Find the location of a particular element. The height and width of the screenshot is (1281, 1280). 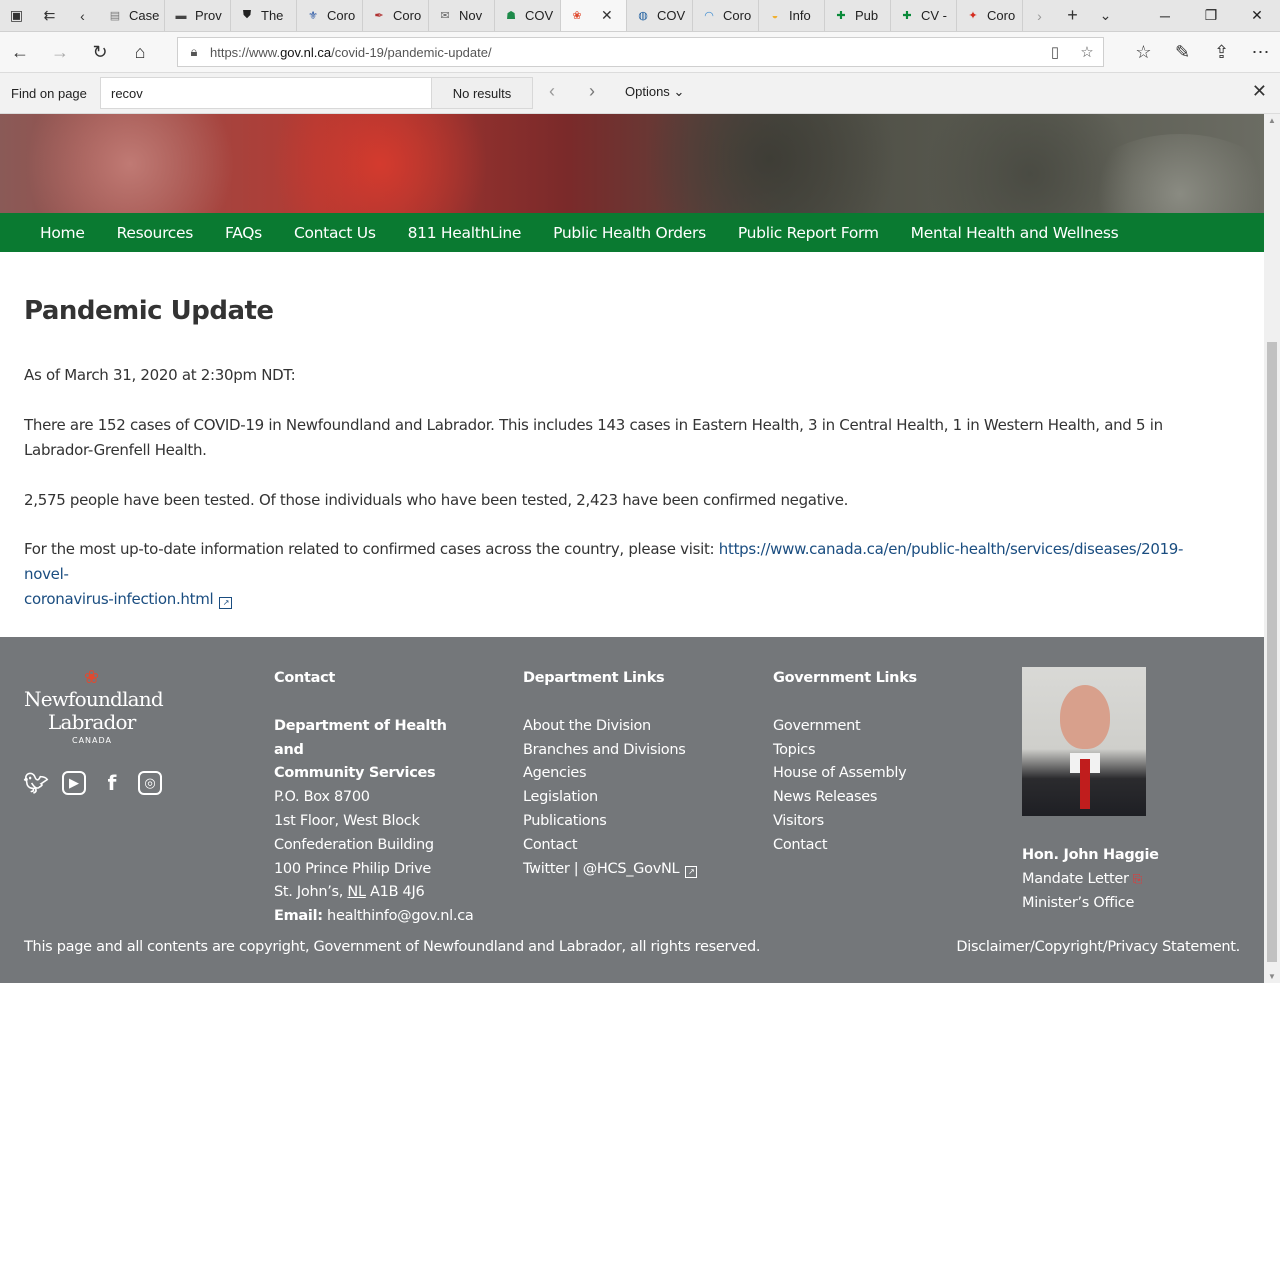

government-link: Contact is located at coordinates (883, 846).